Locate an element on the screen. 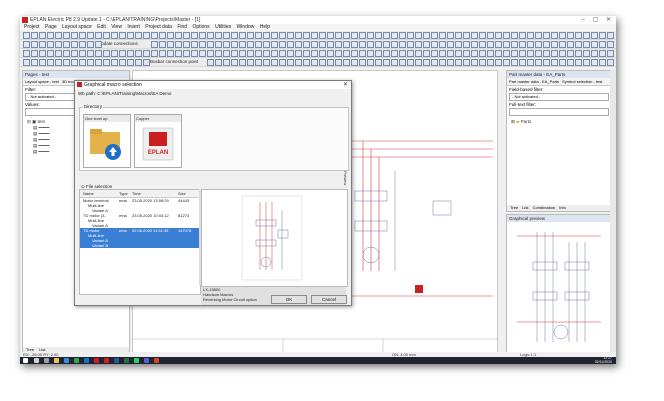  teams-icon is located at coordinates (146, 360).